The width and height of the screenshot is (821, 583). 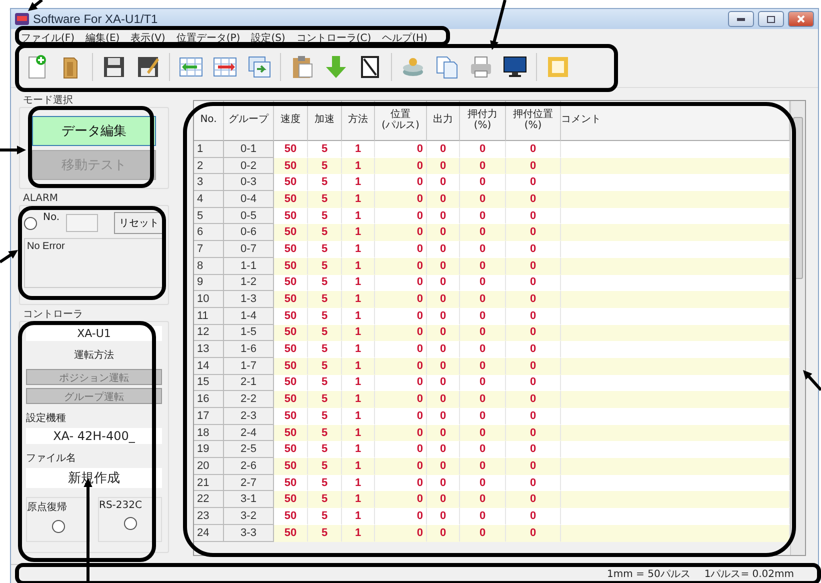 I want to click on row-number: 7, so click(x=209, y=249).